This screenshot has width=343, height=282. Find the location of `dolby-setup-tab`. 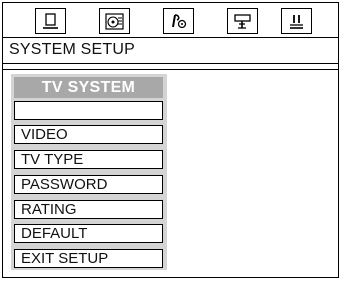

dolby-setup-tab is located at coordinates (178, 21).